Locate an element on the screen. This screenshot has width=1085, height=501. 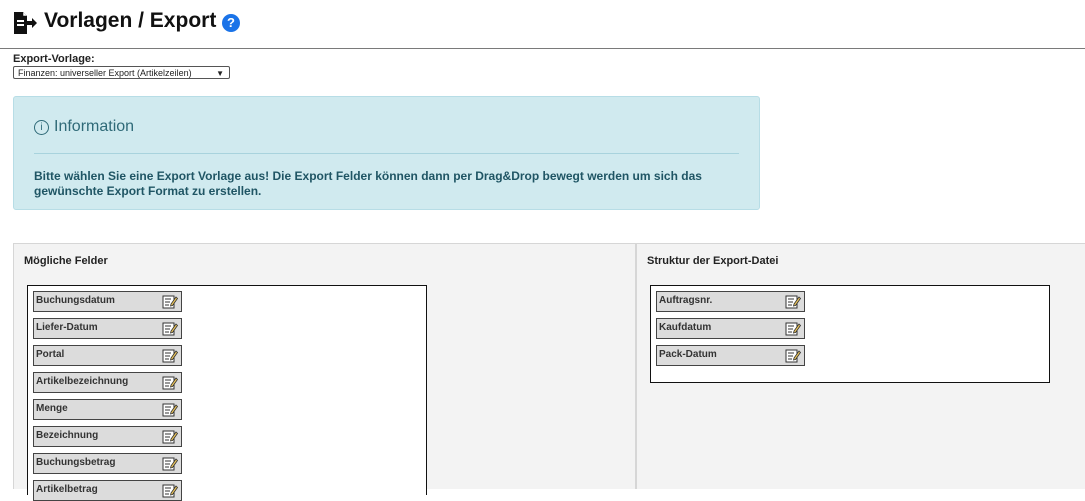
field-label: Bezeichnung is located at coordinates (67, 435).